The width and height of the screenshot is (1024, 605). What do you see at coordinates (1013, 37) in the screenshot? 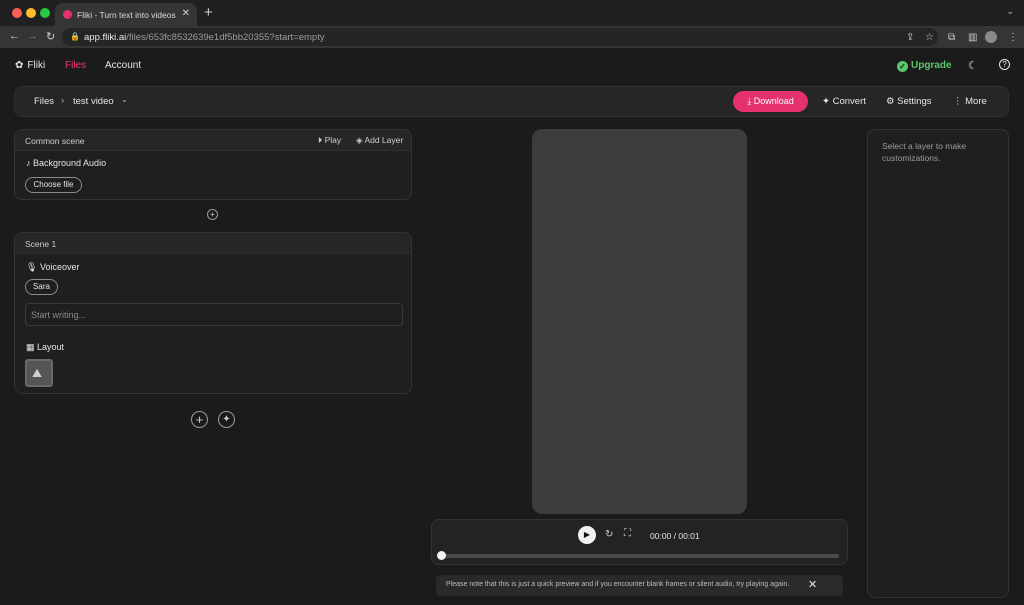
I see `browser-menu-icon: ⋮` at bounding box center [1013, 37].